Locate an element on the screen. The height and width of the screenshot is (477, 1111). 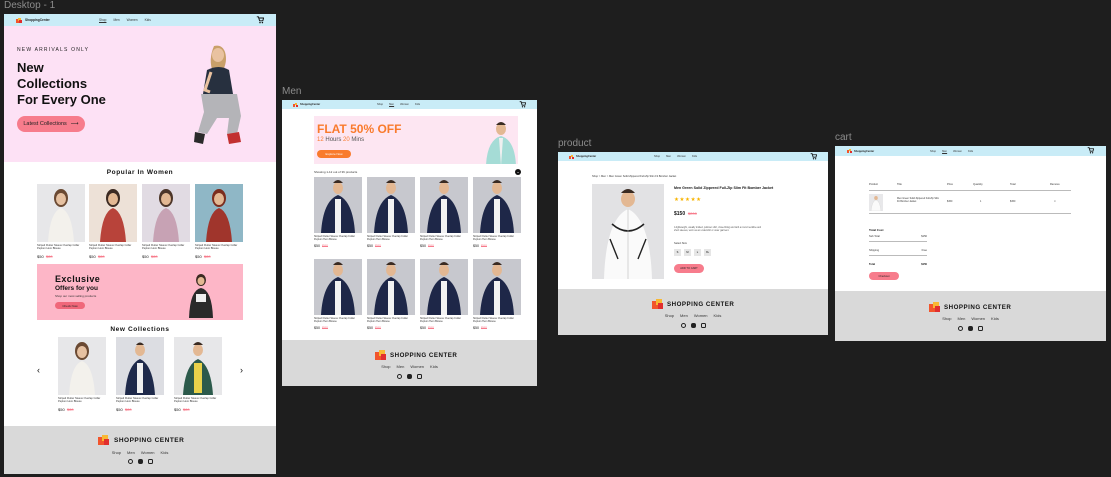
sort-icon: ⌄ is located at coordinates (518, 172).